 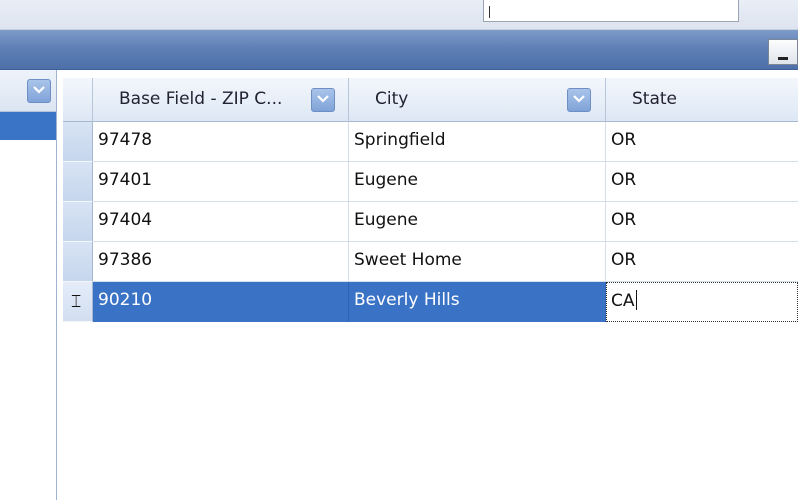 What do you see at coordinates (654, 99) in the screenshot?
I see `column-header-label: State` at bounding box center [654, 99].